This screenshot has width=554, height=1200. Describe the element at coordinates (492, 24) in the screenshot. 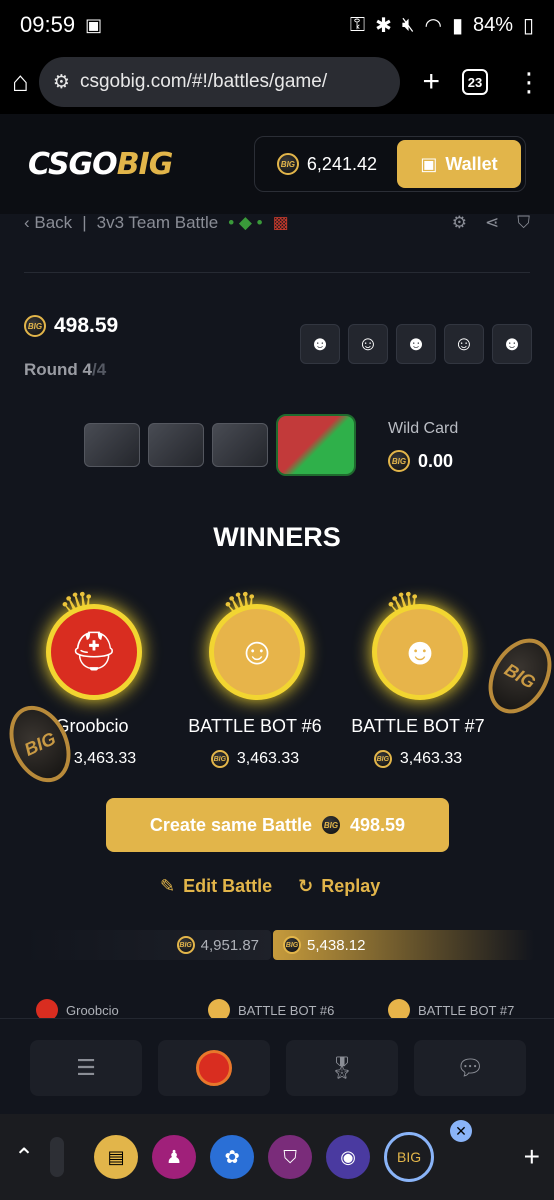

I see `battery-level: 84%` at that location.